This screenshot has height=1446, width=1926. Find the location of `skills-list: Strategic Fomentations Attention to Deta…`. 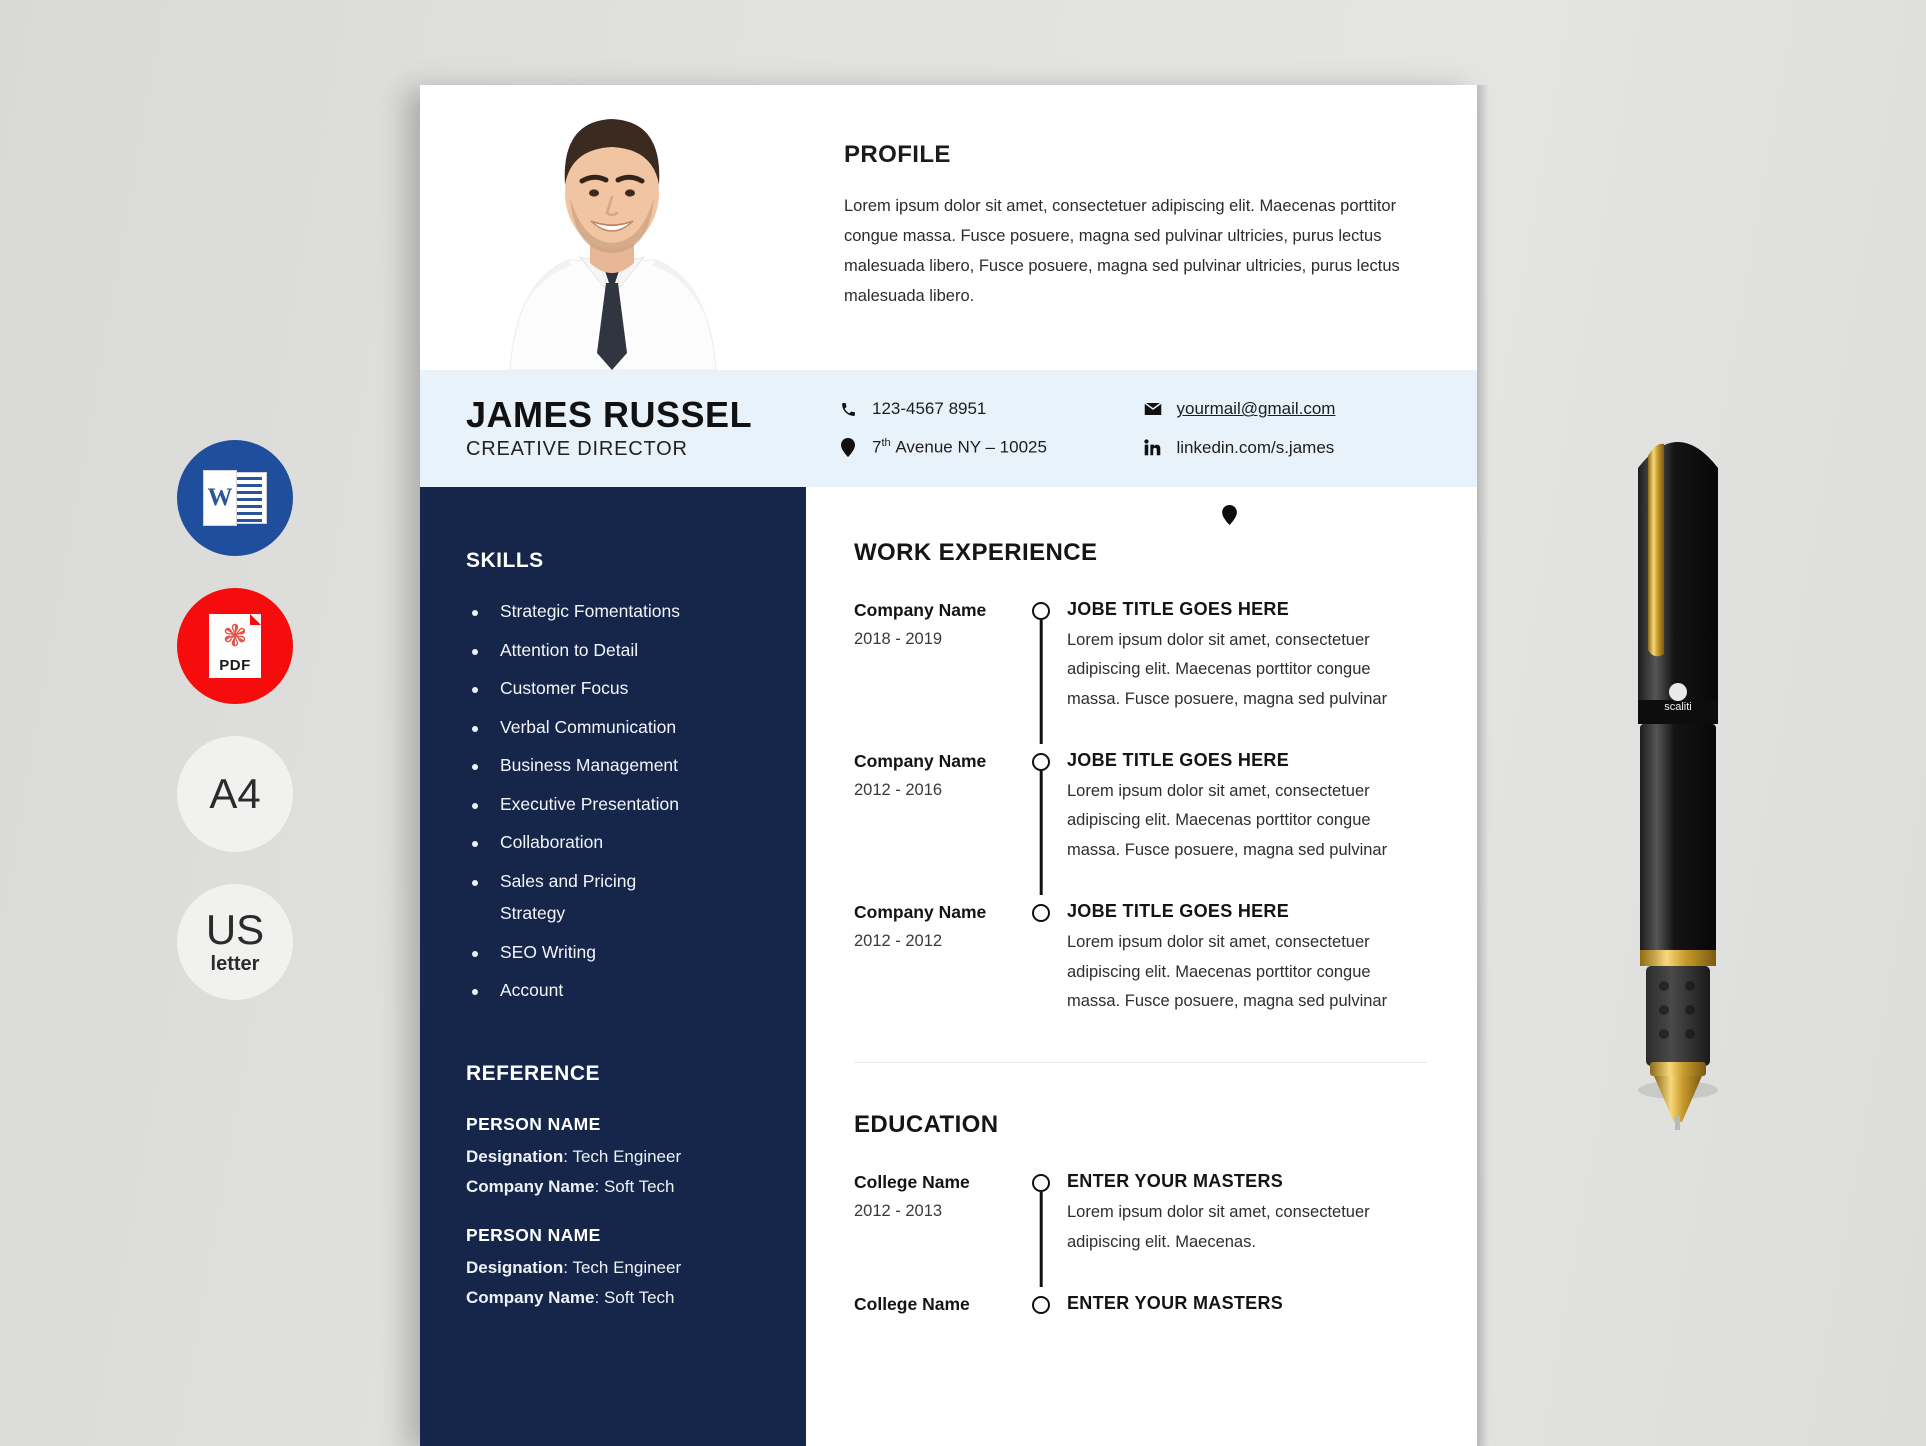

skills-list: Strategic Fomentations Attention to Deta… is located at coordinates (619, 801).